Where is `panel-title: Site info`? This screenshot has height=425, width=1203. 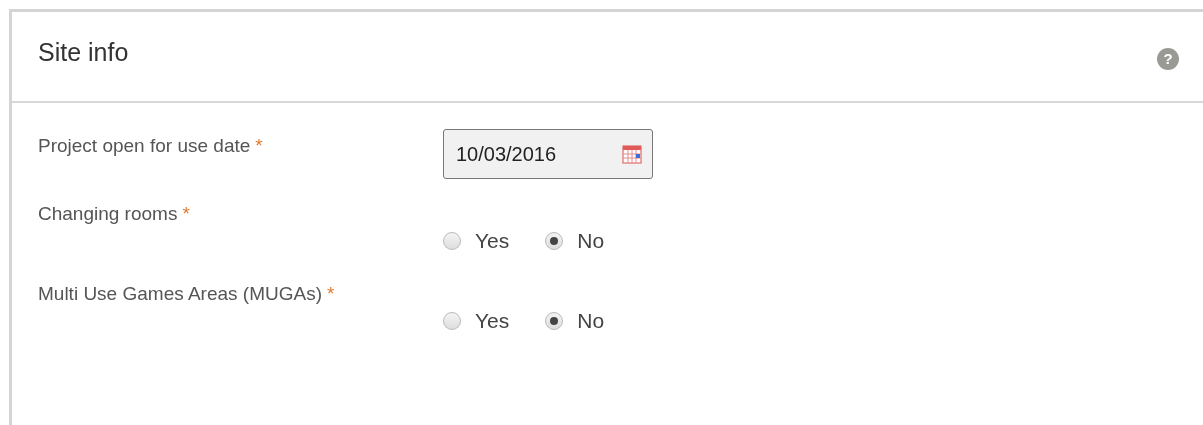
panel-title: Site info is located at coordinates (83, 52).